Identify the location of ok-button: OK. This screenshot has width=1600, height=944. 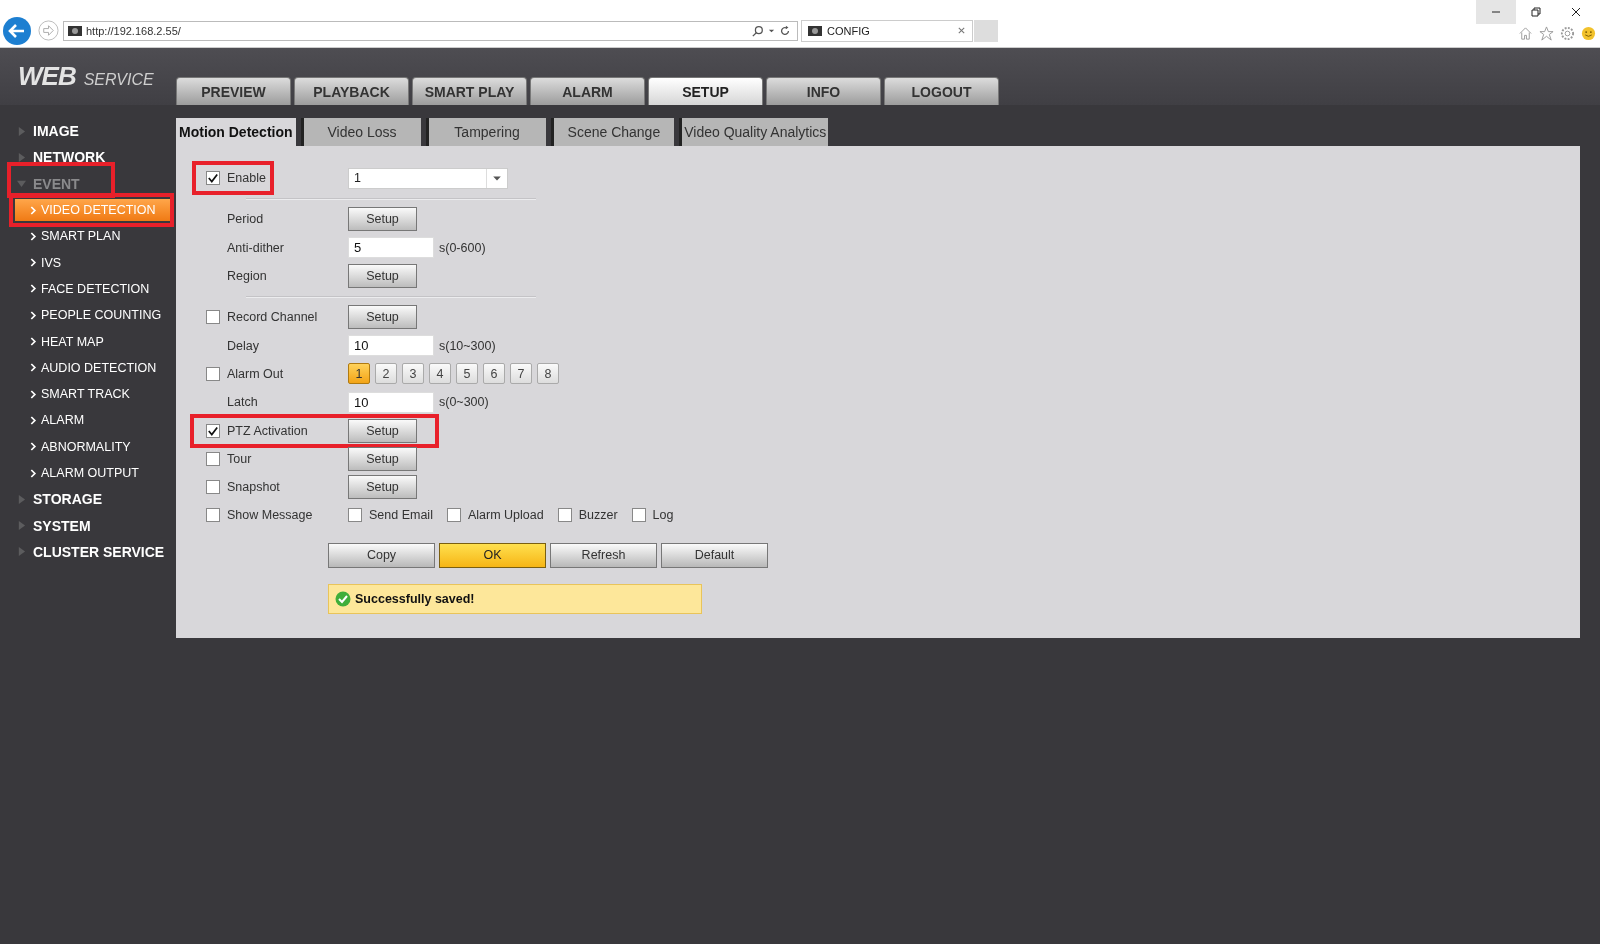
(492, 555).